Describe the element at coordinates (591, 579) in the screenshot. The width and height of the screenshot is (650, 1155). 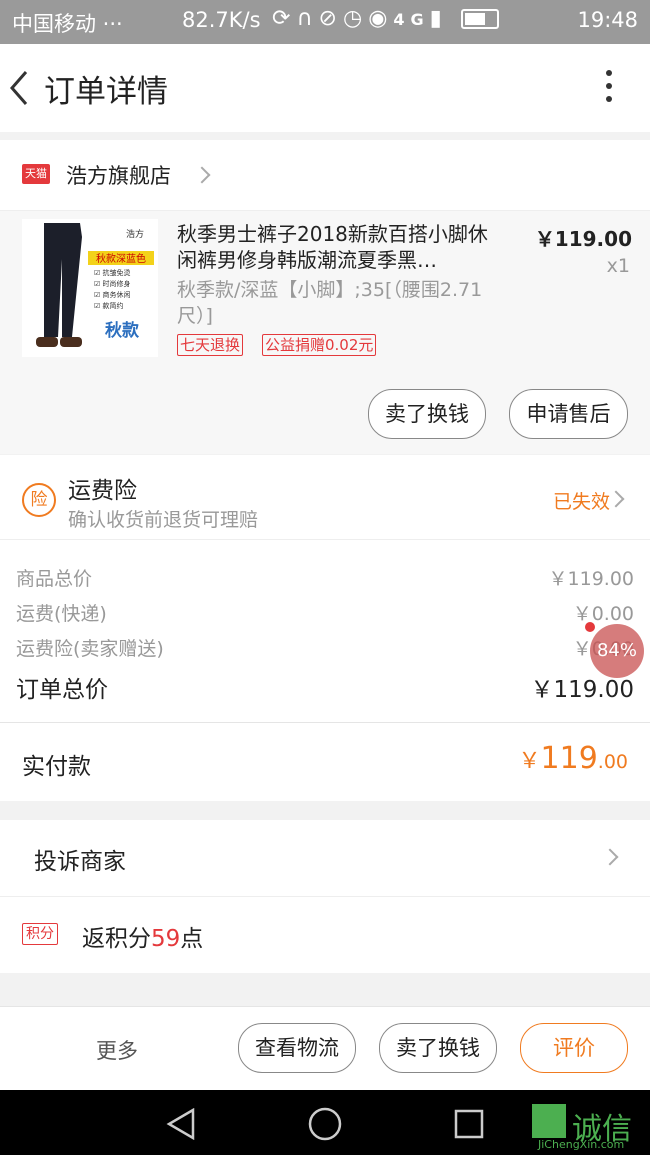
I see `goods-total-value: ￥119.00` at that location.